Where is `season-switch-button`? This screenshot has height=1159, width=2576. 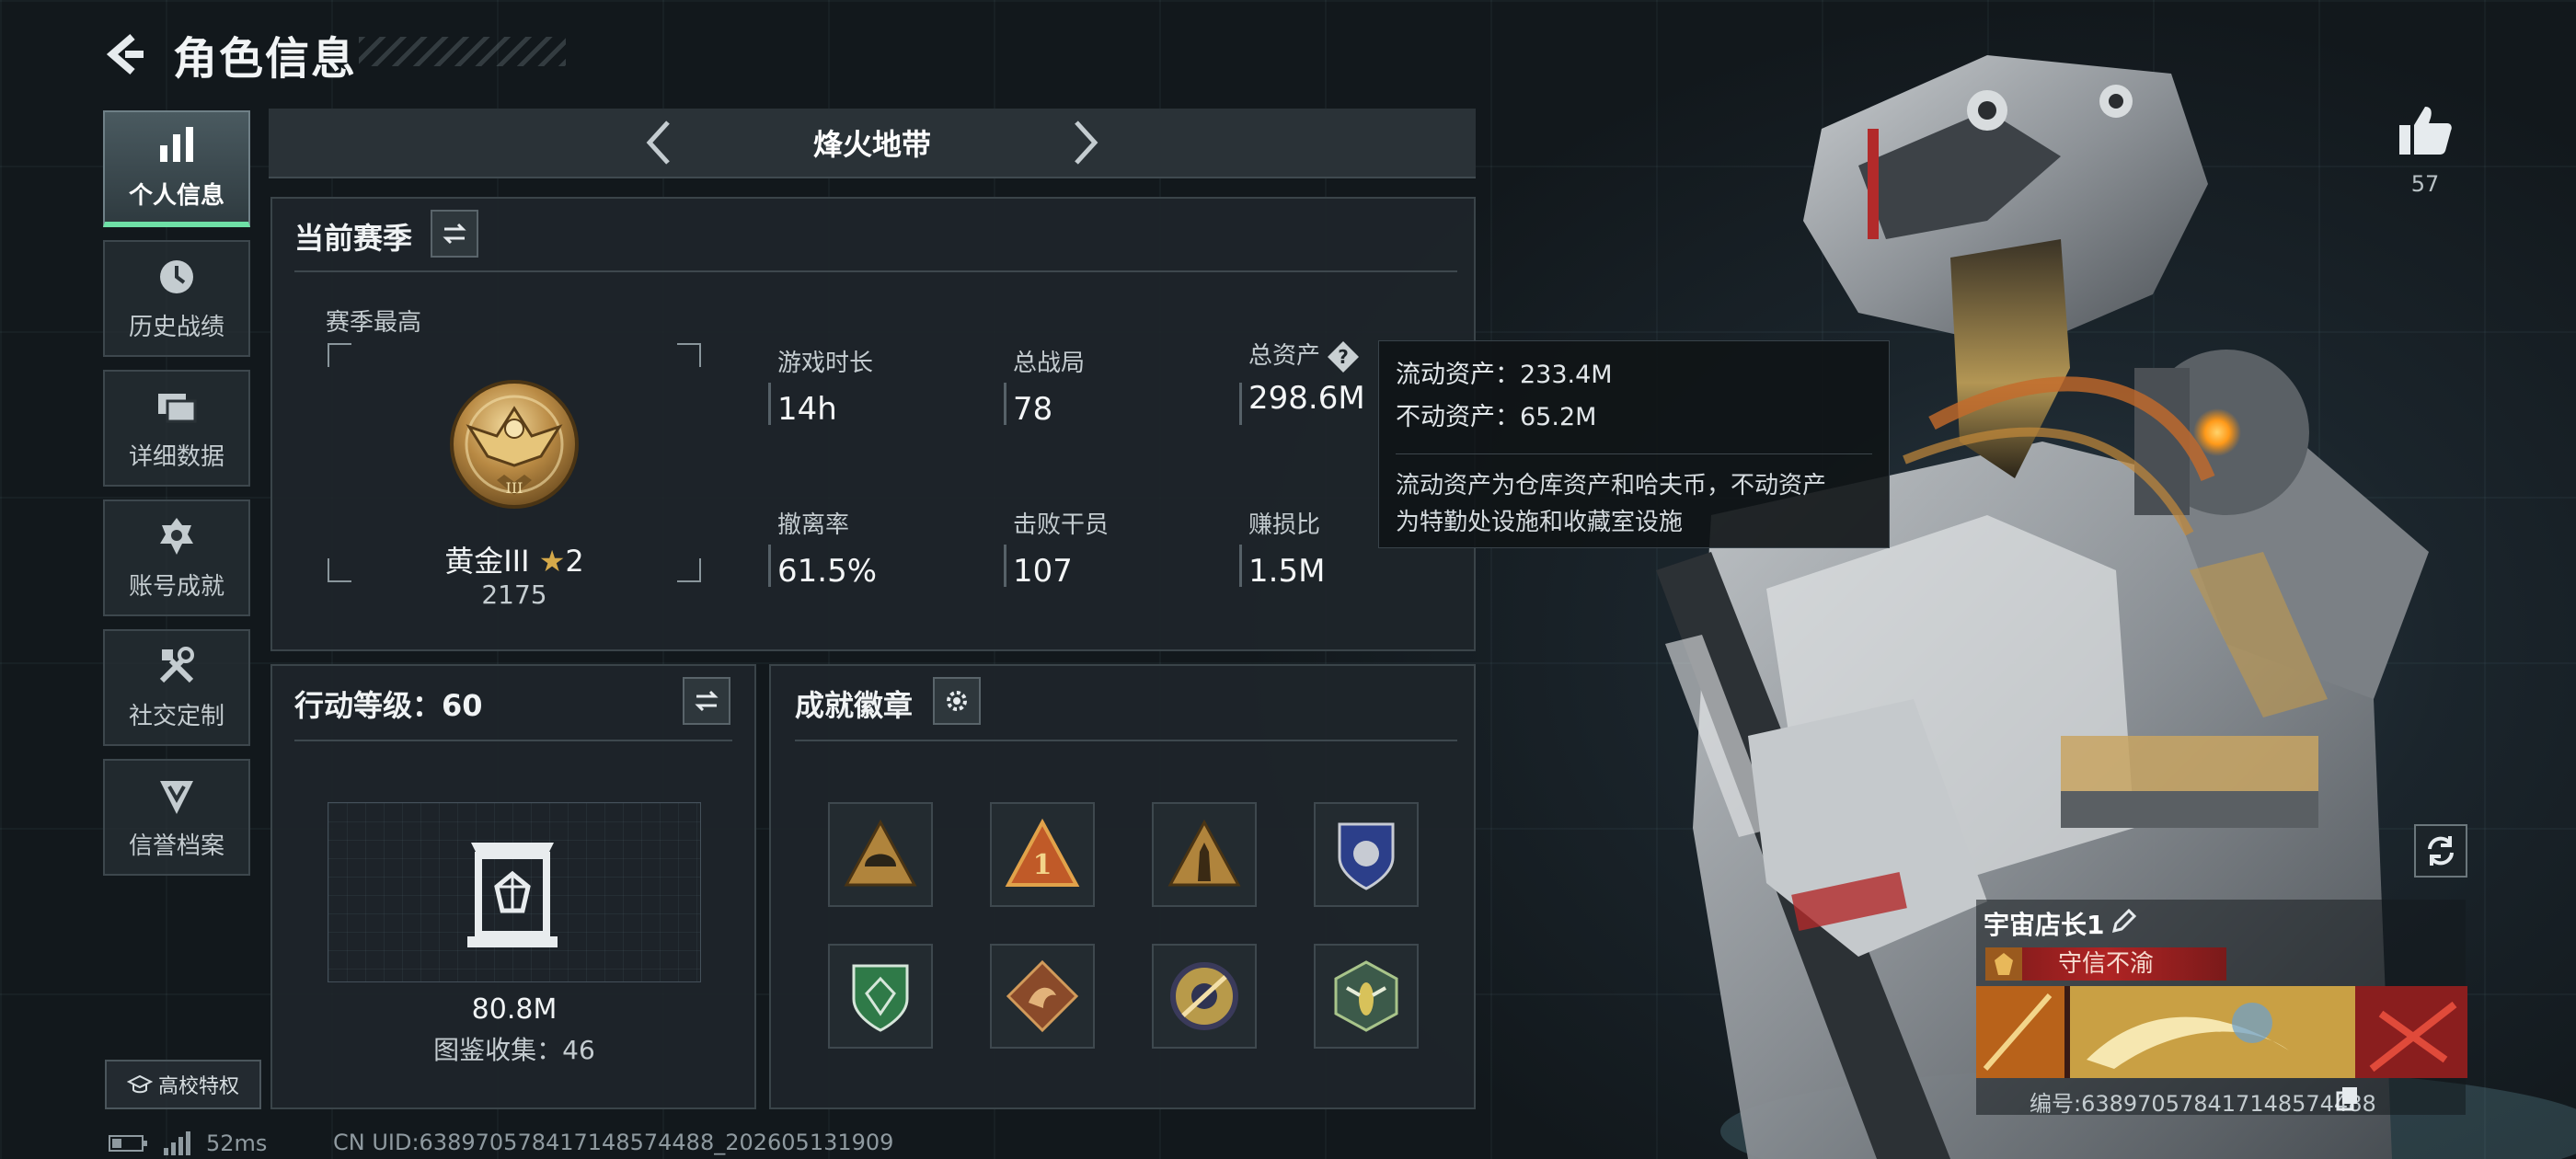
season-switch-button is located at coordinates (454, 234).